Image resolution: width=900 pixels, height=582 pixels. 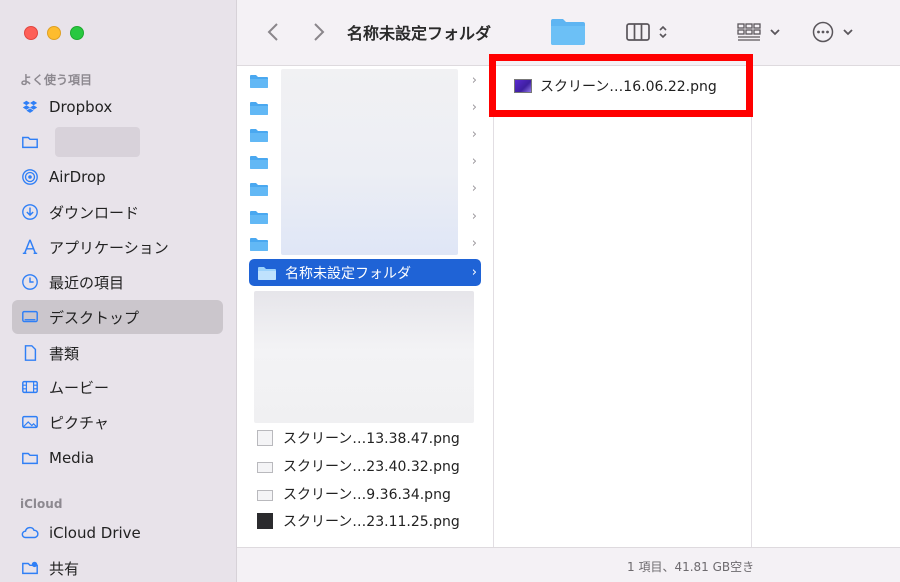 I want to click on airdrop-icon, so click(x=30, y=177).